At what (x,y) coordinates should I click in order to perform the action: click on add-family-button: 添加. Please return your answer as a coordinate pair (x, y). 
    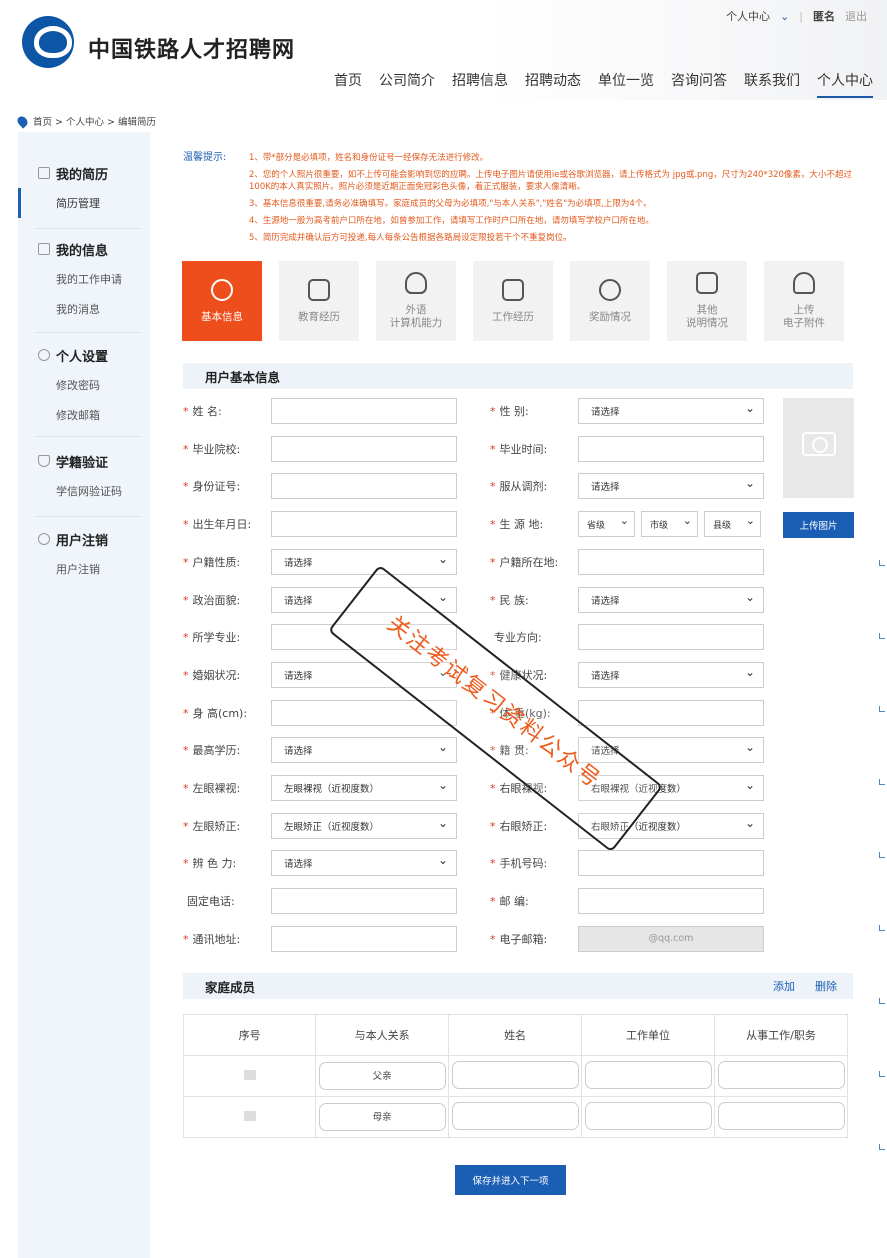
    Looking at the image, I should click on (784, 986).